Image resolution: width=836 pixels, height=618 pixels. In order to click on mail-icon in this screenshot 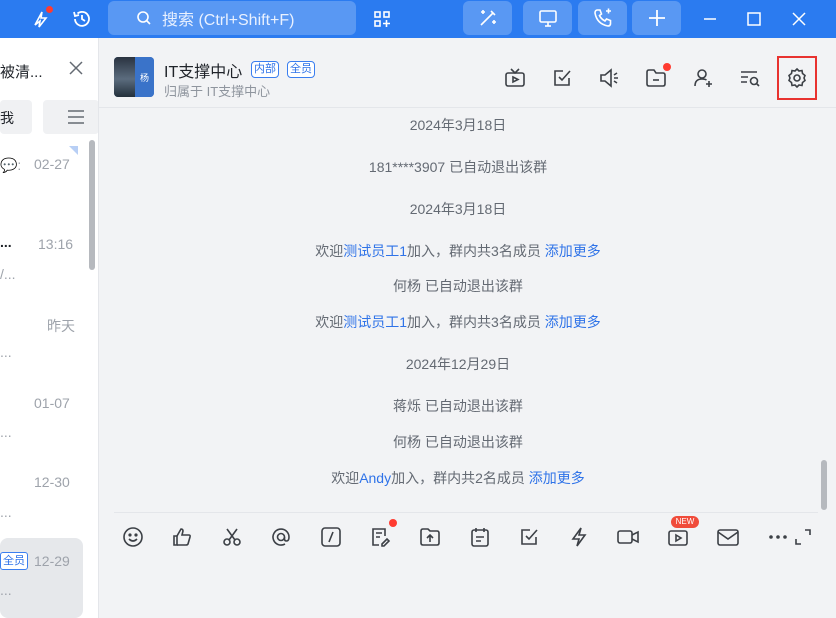, I will do `click(728, 537)`.